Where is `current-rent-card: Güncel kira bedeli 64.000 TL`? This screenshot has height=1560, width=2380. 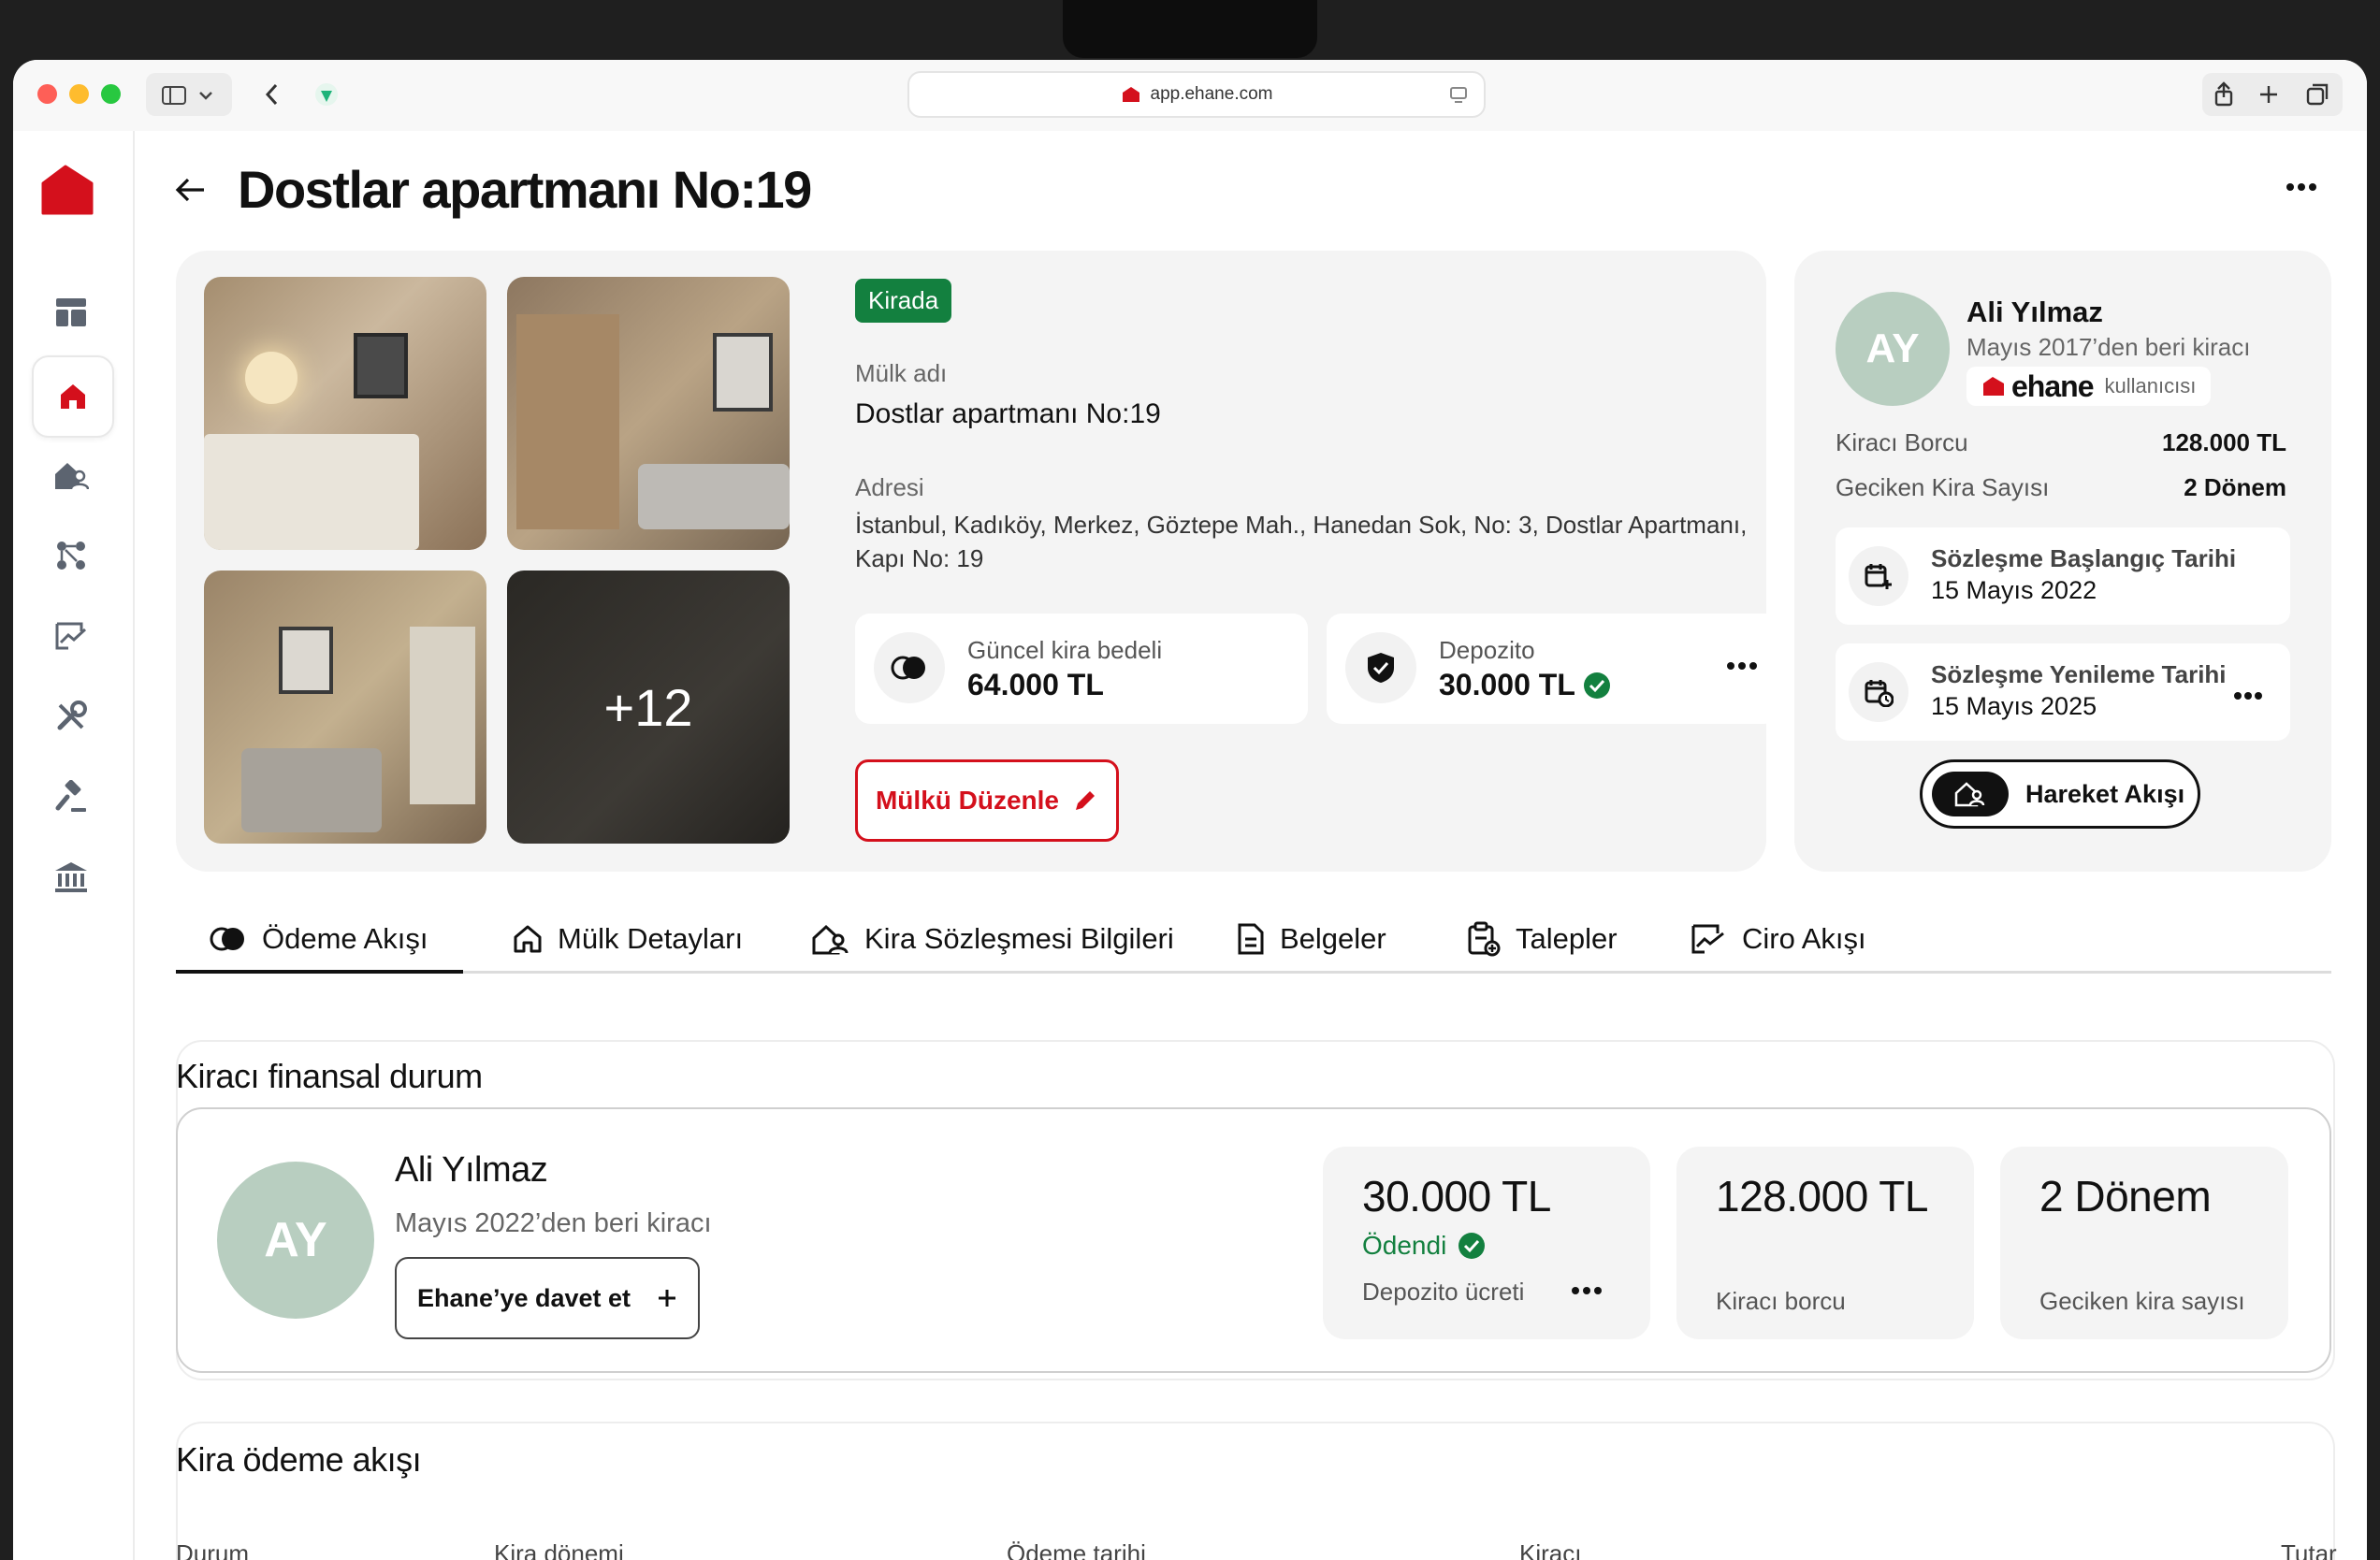
current-rent-card: Güncel kira bedeli 64.000 TL is located at coordinates (1081, 669).